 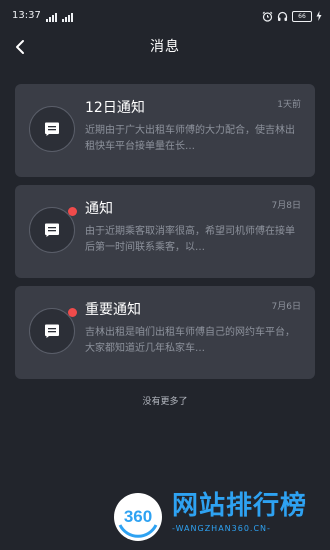 What do you see at coordinates (267, 16) in the screenshot?
I see `alarm-clock-icon` at bounding box center [267, 16].